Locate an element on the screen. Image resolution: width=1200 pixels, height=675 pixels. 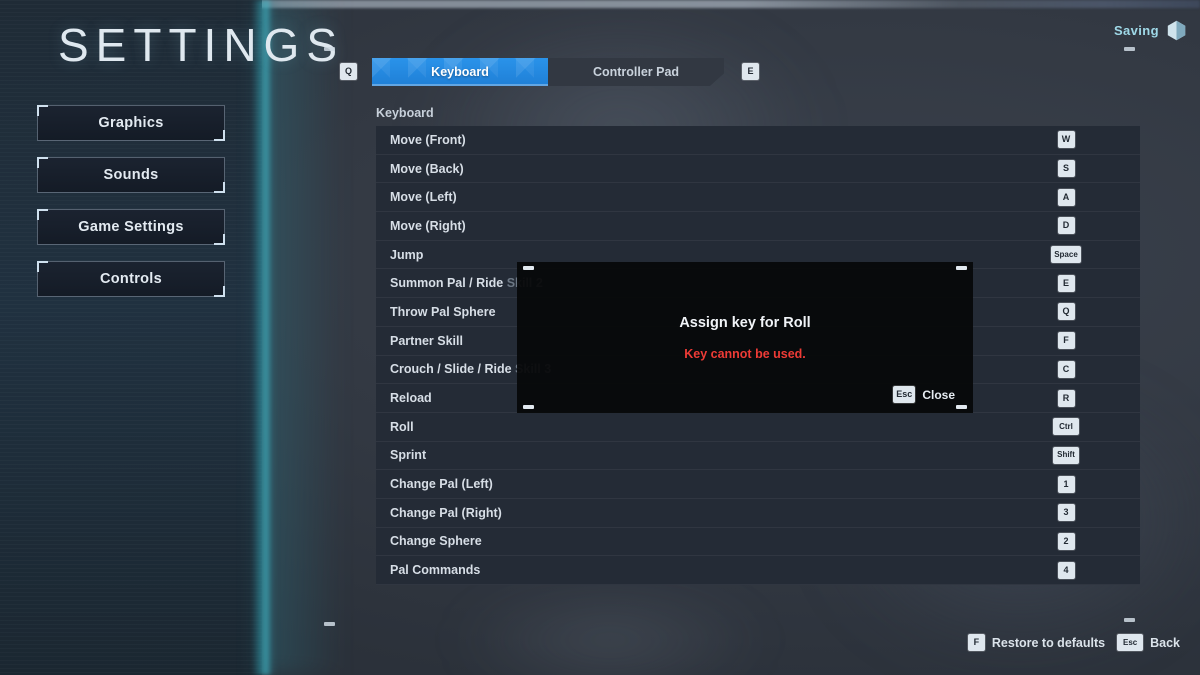
table-row: Move (Back) S is located at coordinates (758, 169).